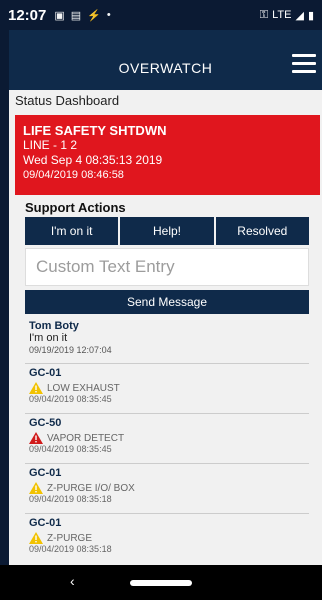 The height and width of the screenshot is (600, 322). I want to click on alarm-line: LINE - 1 2, so click(50, 145).